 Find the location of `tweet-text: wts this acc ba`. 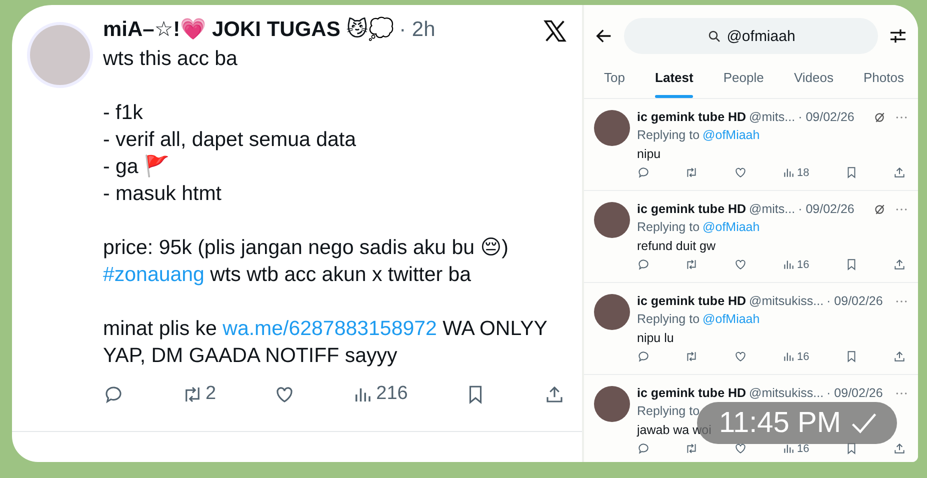

tweet-text: wts this acc ba is located at coordinates (170, 59).